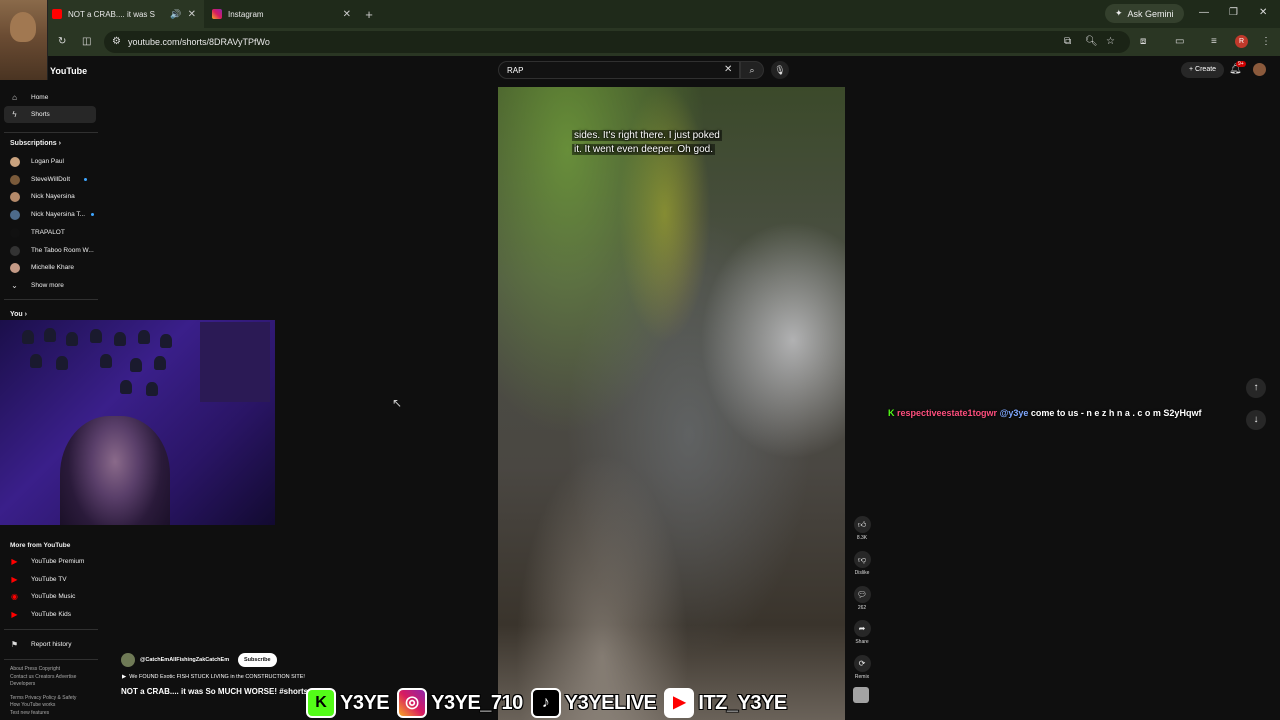 Image resolution: width=1280 pixels, height=720 pixels. I want to click on footer-line: How YouTube works, so click(56, 706).